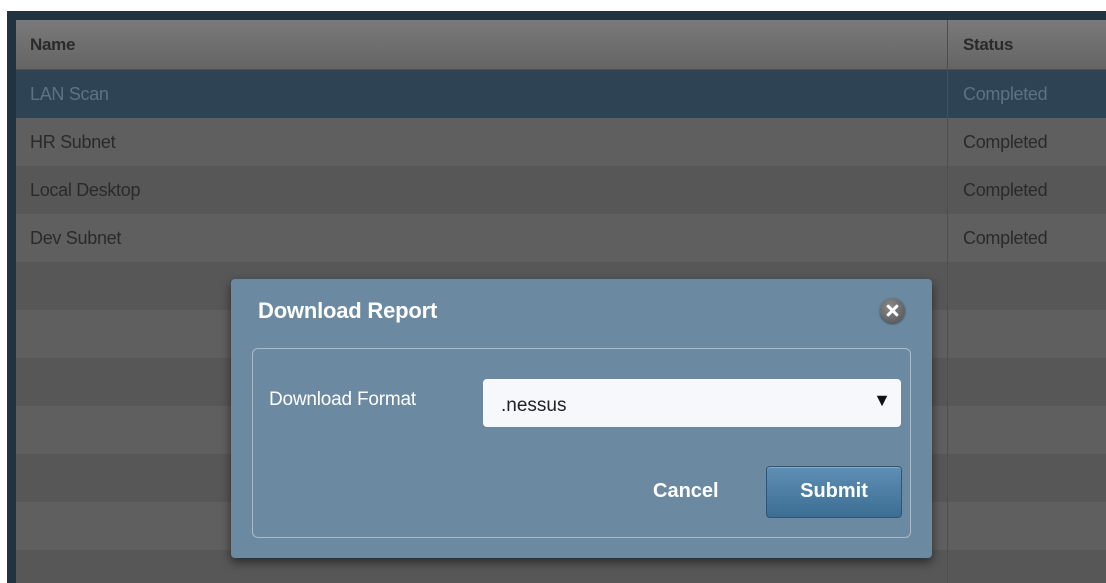 Image resolution: width=1106 pixels, height=583 pixels. Describe the element at coordinates (686, 491) in the screenshot. I see `cancel-button: Cancel` at that location.